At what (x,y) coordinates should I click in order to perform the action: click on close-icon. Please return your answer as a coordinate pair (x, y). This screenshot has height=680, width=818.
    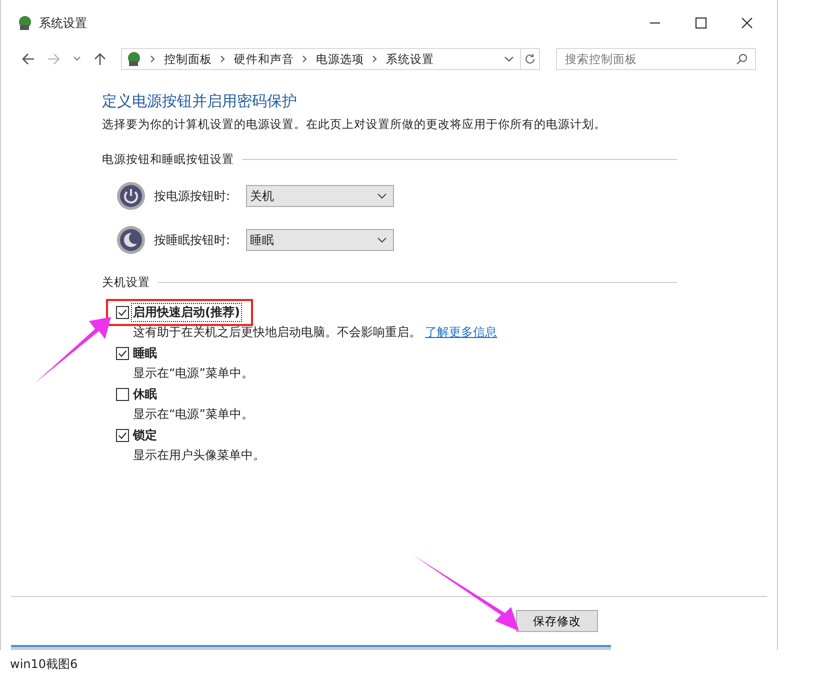
    Looking at the image, I should click on (747, 23).